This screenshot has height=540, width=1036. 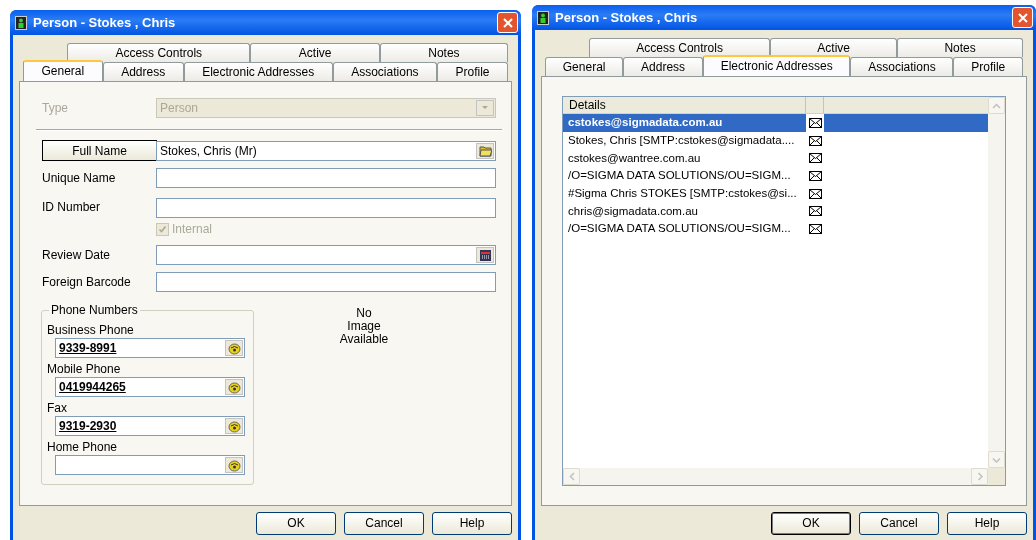 I want to click on calendar-icon, so click(x=485, y=255).